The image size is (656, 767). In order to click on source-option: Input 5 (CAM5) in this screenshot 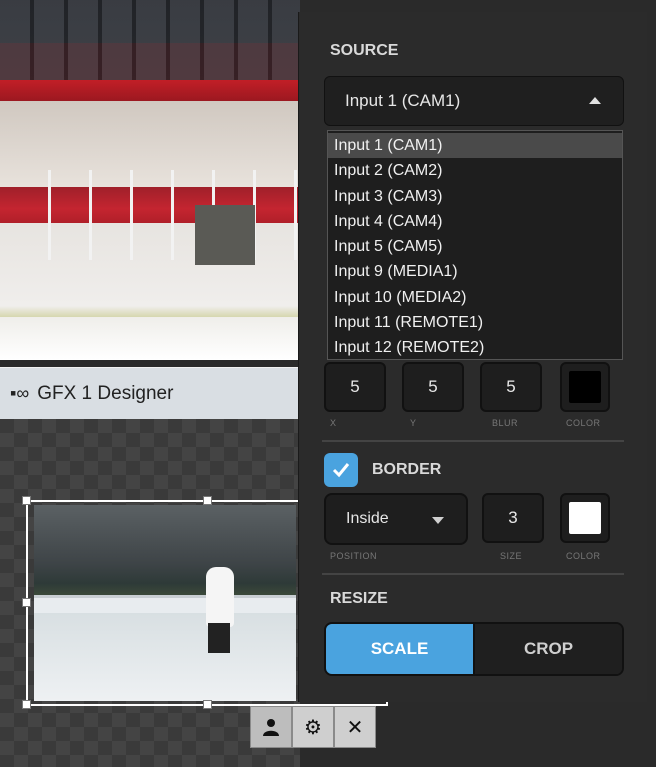, I will do `click(475, 246)`.